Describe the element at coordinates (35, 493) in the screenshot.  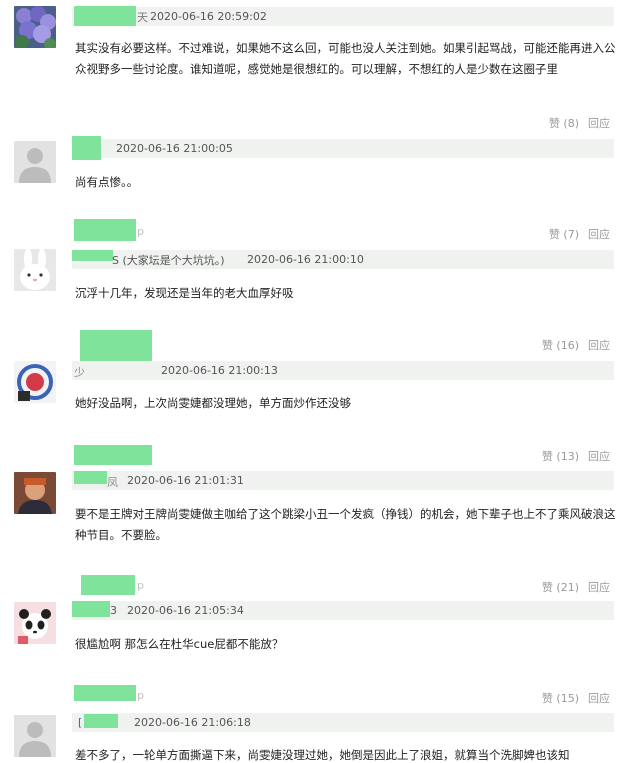
I see `person-photo-avatar` at that location.